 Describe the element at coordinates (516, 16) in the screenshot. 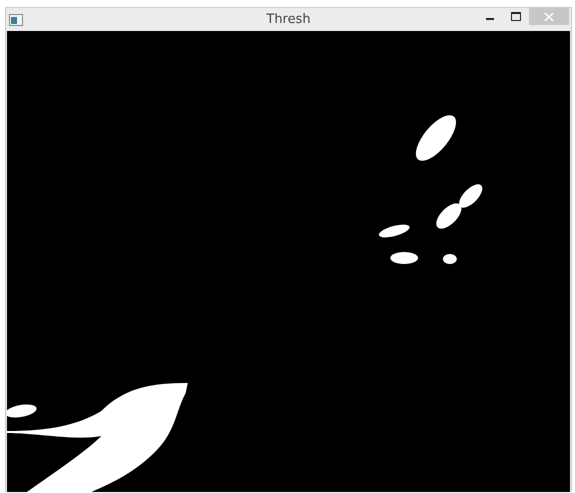

I see `maximize-icon` at that location.